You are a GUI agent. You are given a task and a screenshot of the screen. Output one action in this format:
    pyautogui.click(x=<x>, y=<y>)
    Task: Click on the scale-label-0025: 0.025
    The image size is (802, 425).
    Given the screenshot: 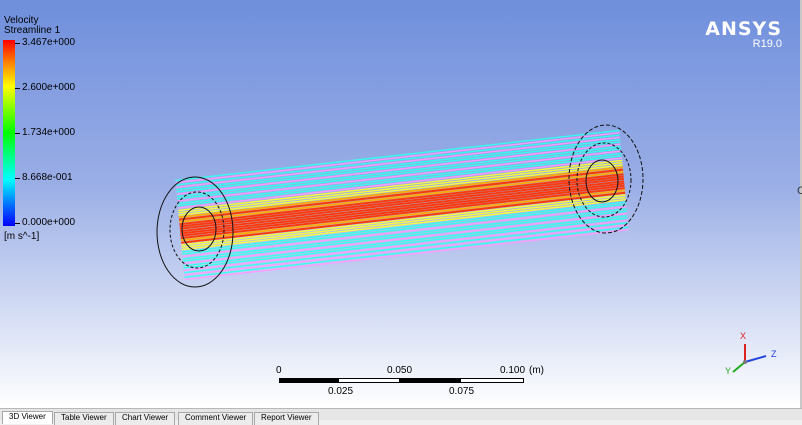 What is the action you would take?
    pyautogui.click(x=341, y=391)
    